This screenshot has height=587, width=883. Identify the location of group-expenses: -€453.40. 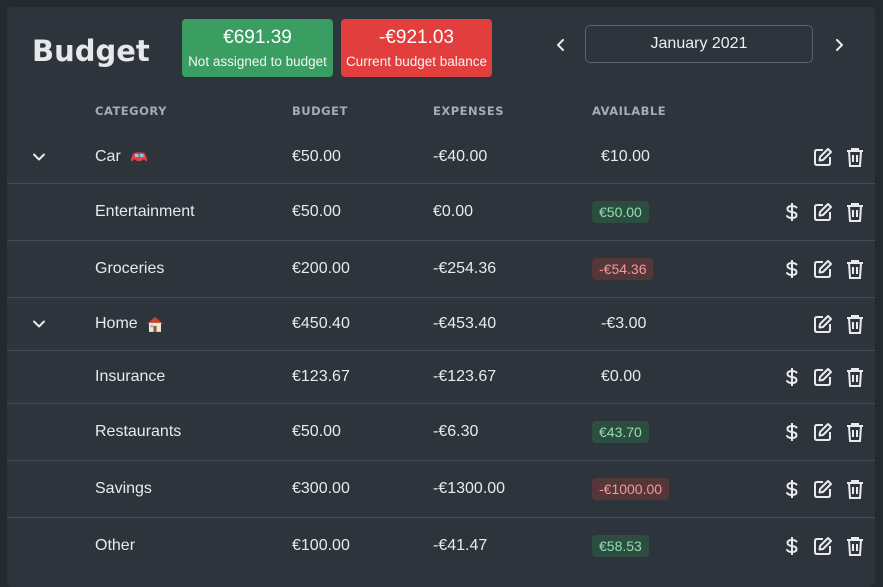
(465, 323).